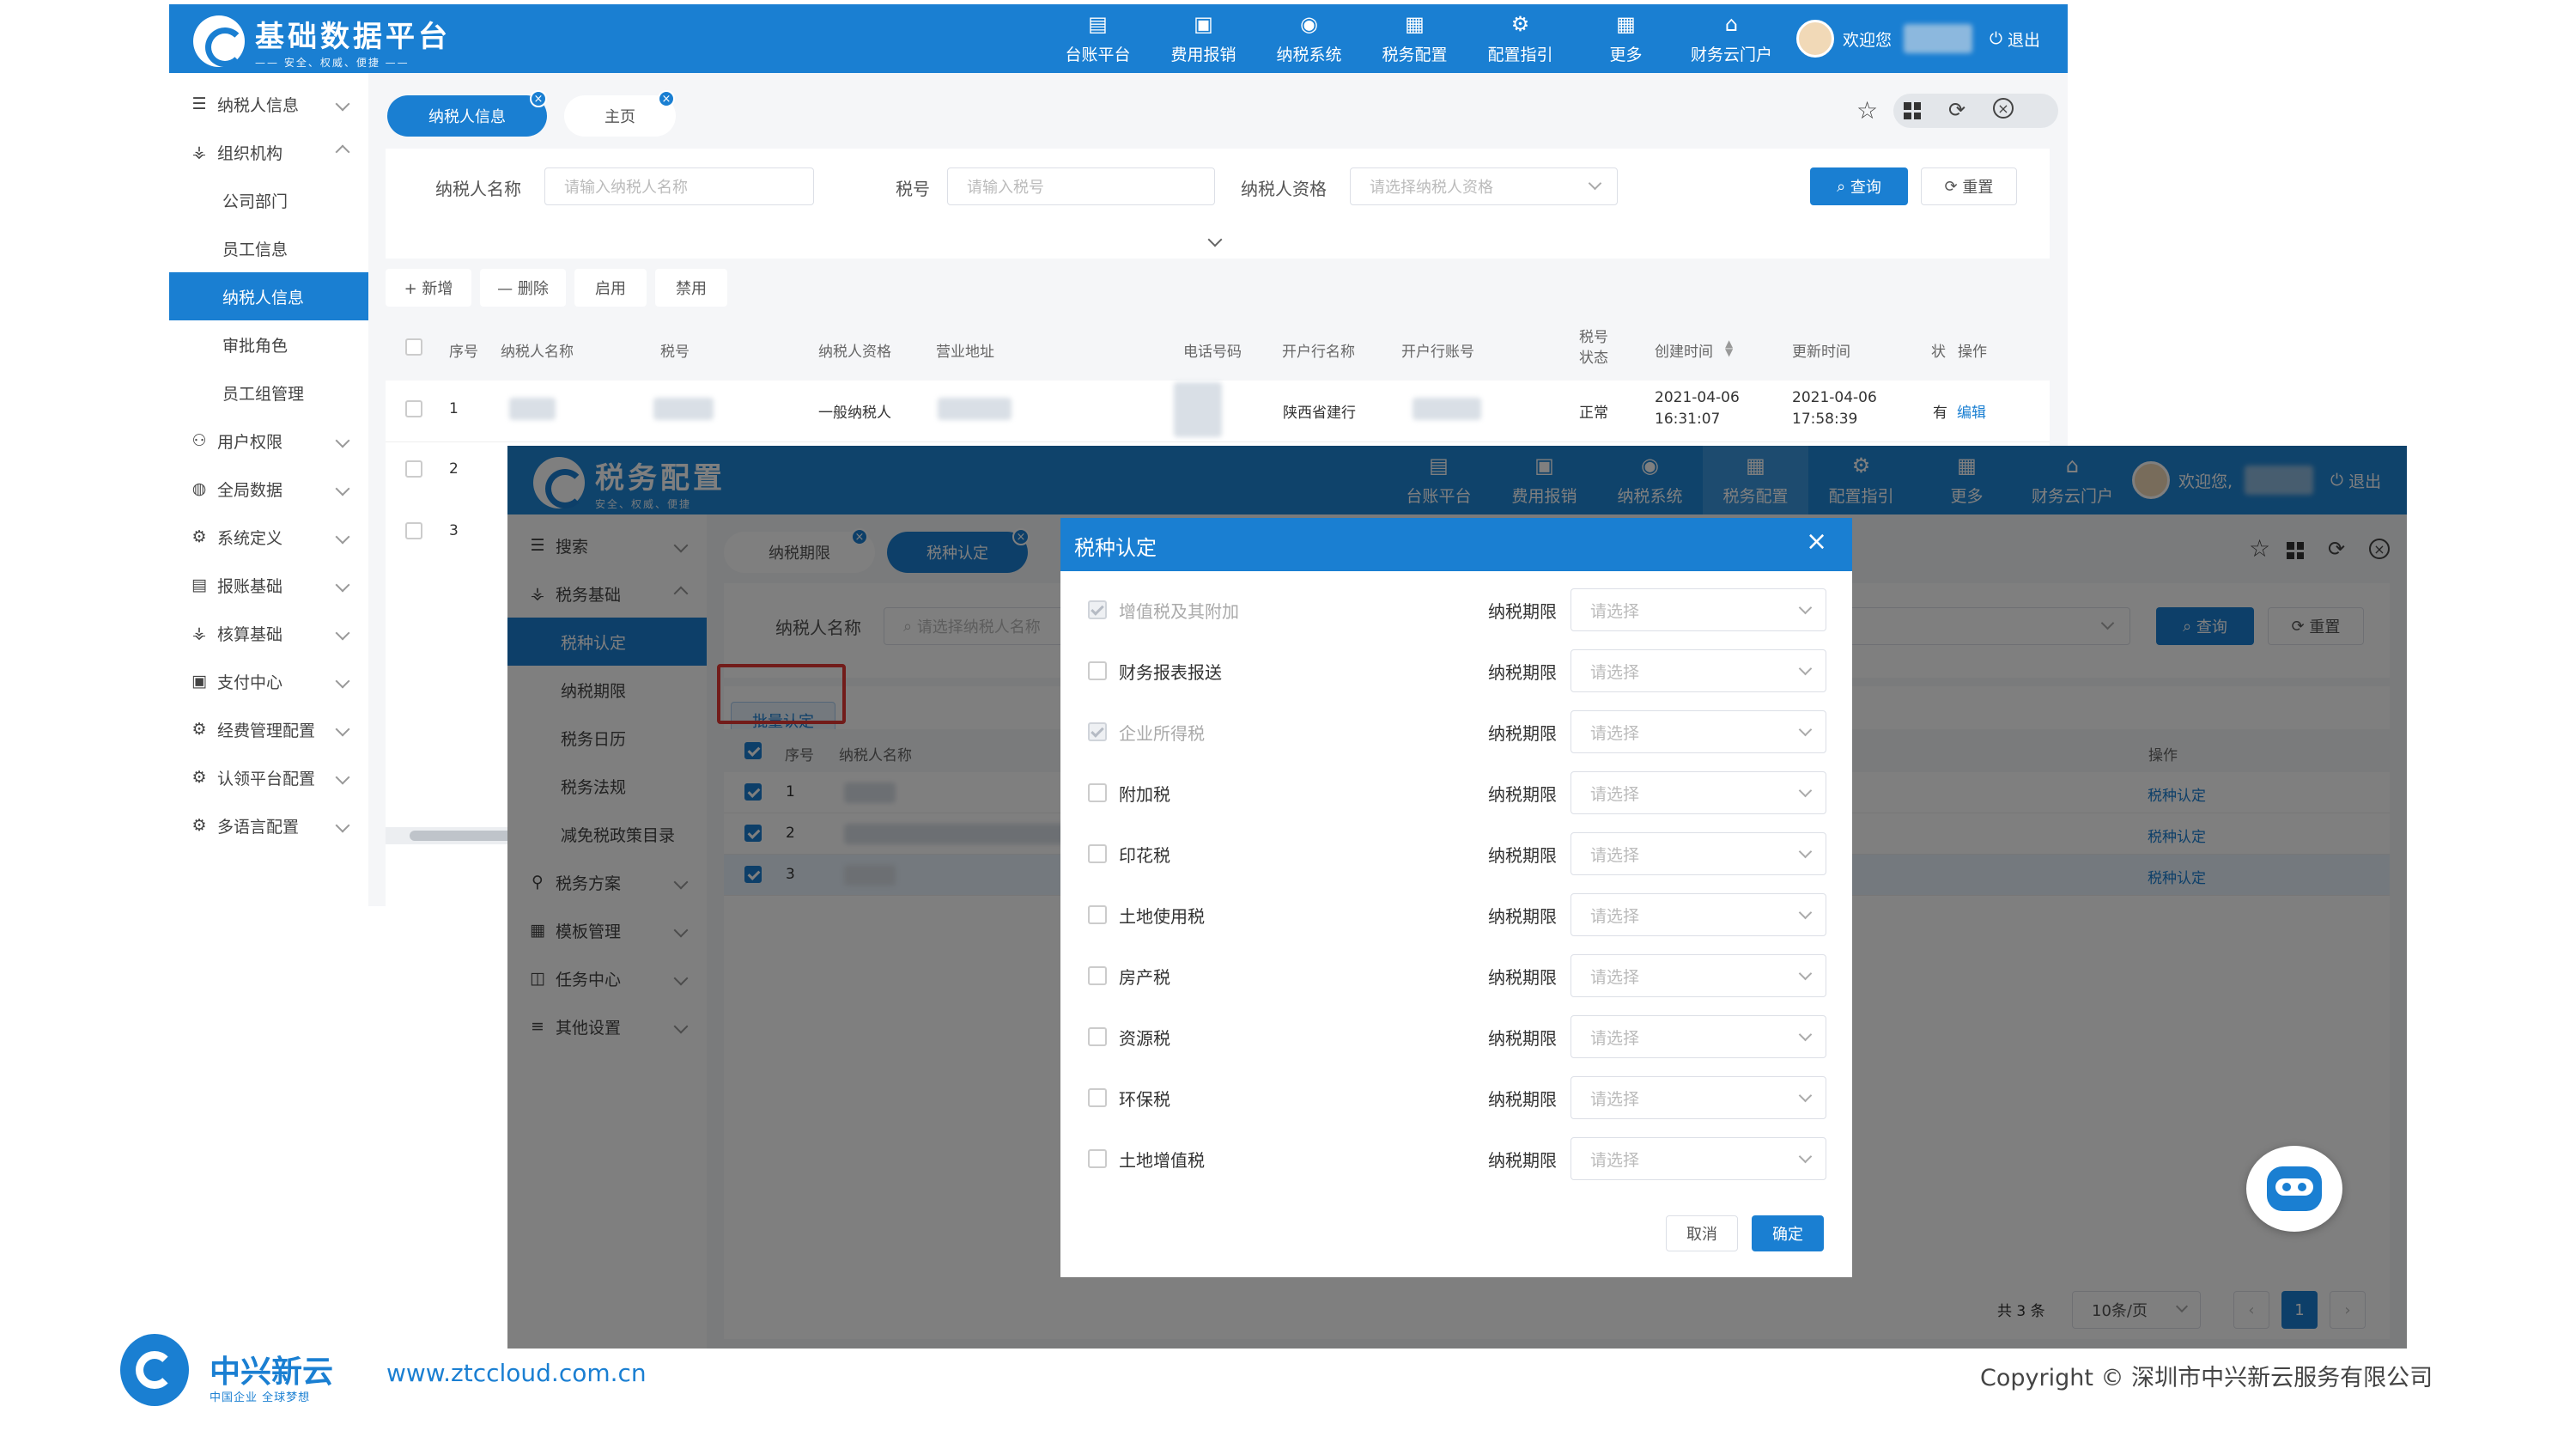  I want to click on sidebar-item-label: 审批角色, so click(255, 346).